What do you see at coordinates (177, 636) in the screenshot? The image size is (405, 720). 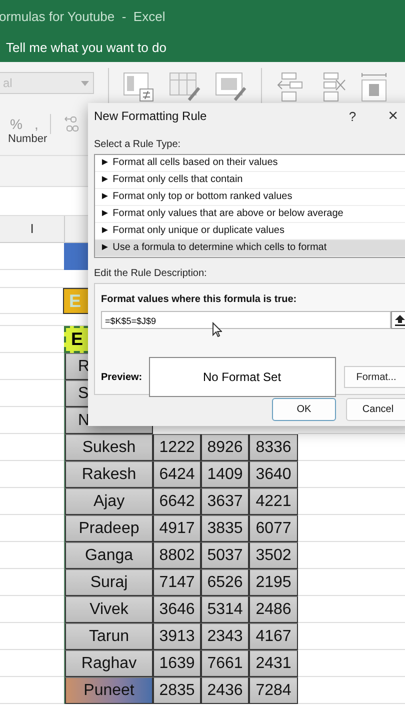 I see `table-cell: 3913` at bounding box center [177, 636].